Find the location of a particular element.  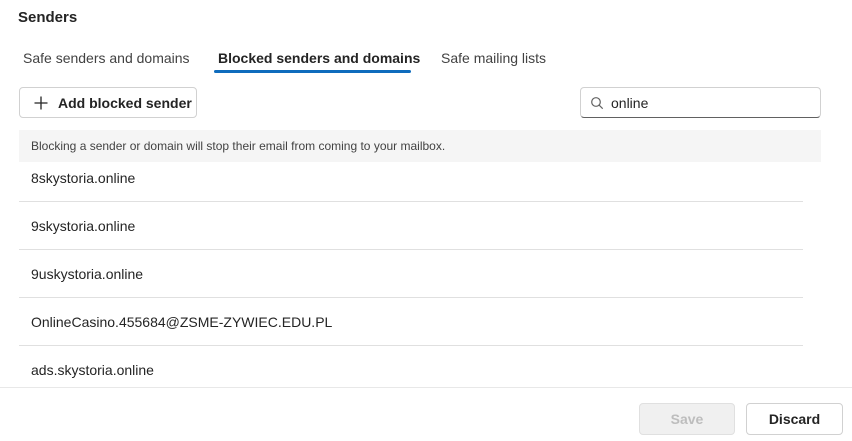

list-item-label: OnlineCasino.455684@ZSME-ZYWIEC.EDU.PL is located at coordinates (182, 322).